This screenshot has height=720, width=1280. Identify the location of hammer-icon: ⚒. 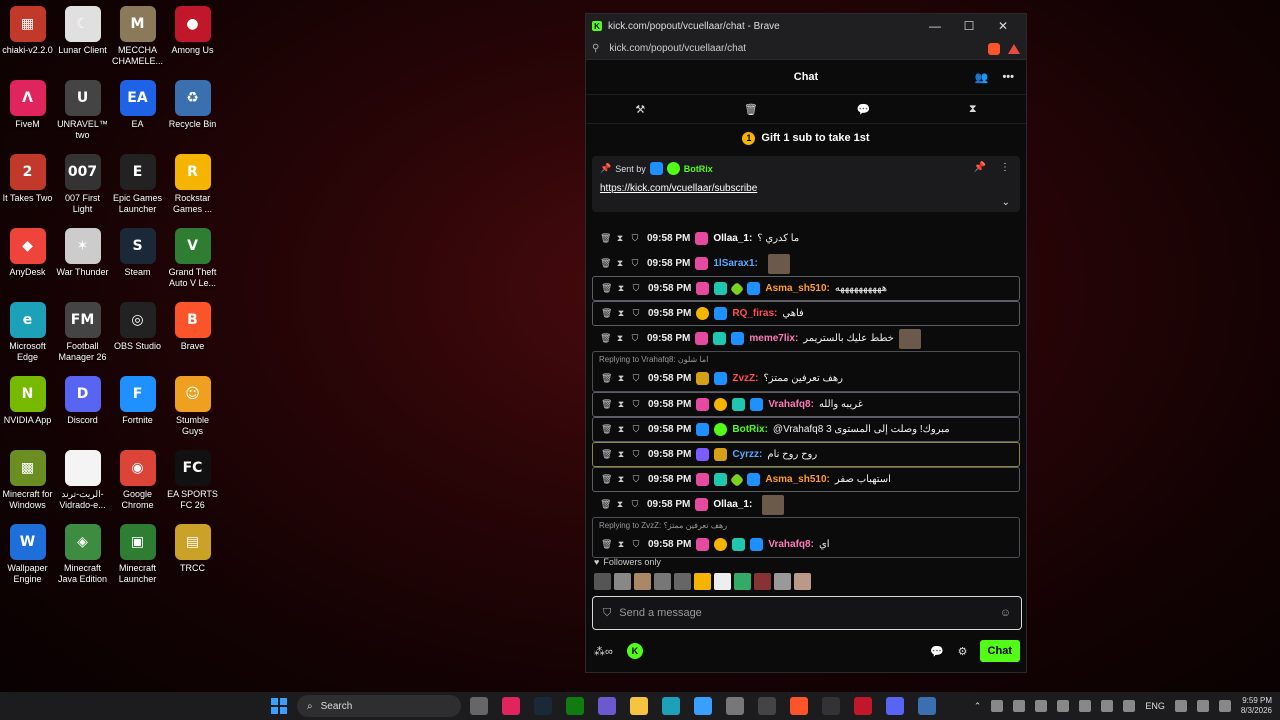
(640, 109).